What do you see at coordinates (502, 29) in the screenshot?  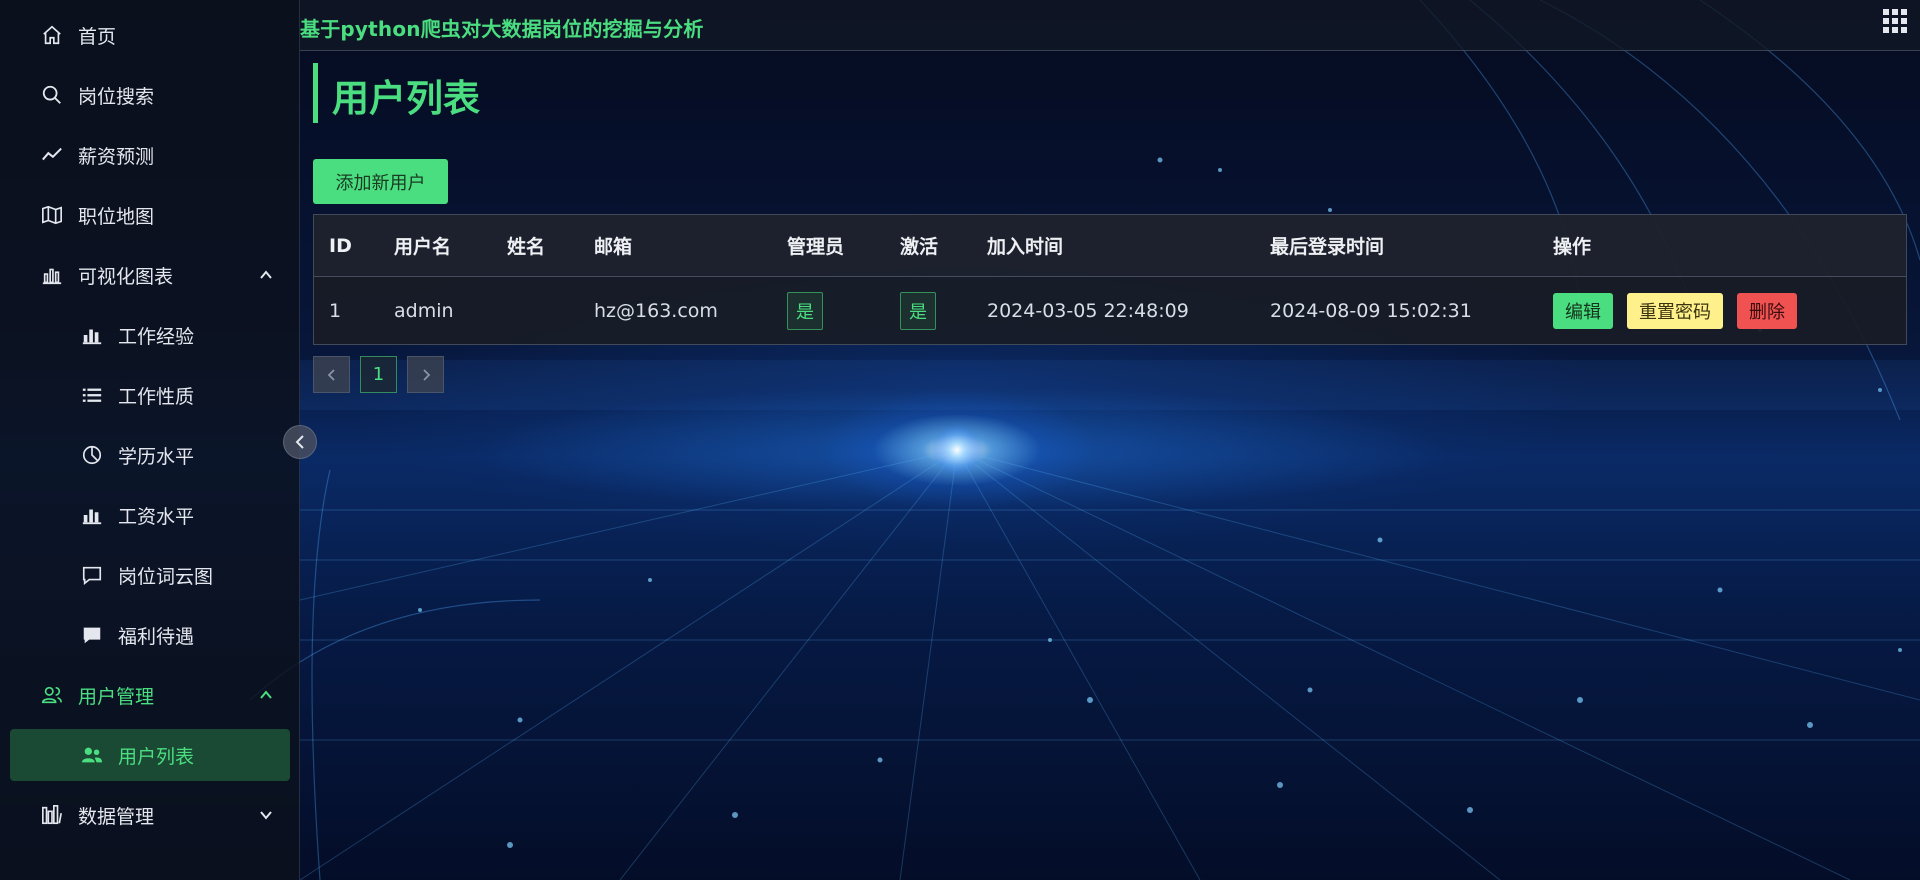 I see `app-title: 基于python爬虫对大数据岗位的挖掘与分析` at bounding box center [502, 29].